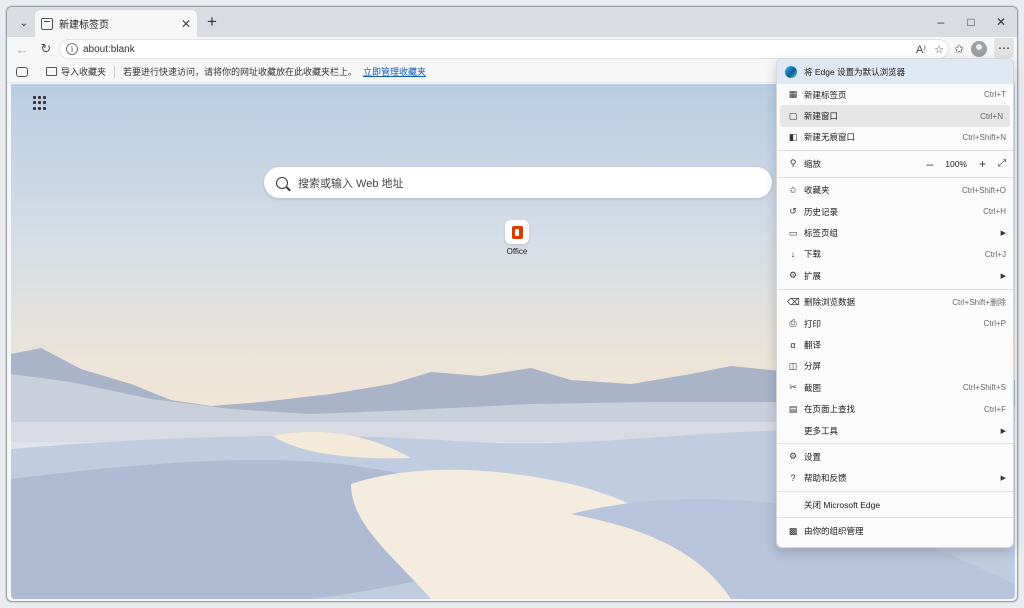 Image resolution: width=1024 pixels, height=608 pixels. Describe the element at coordinates (895, 275) in the screenshot. I see `menu-extensions: ⚙ 扩展 ▶` at that location.